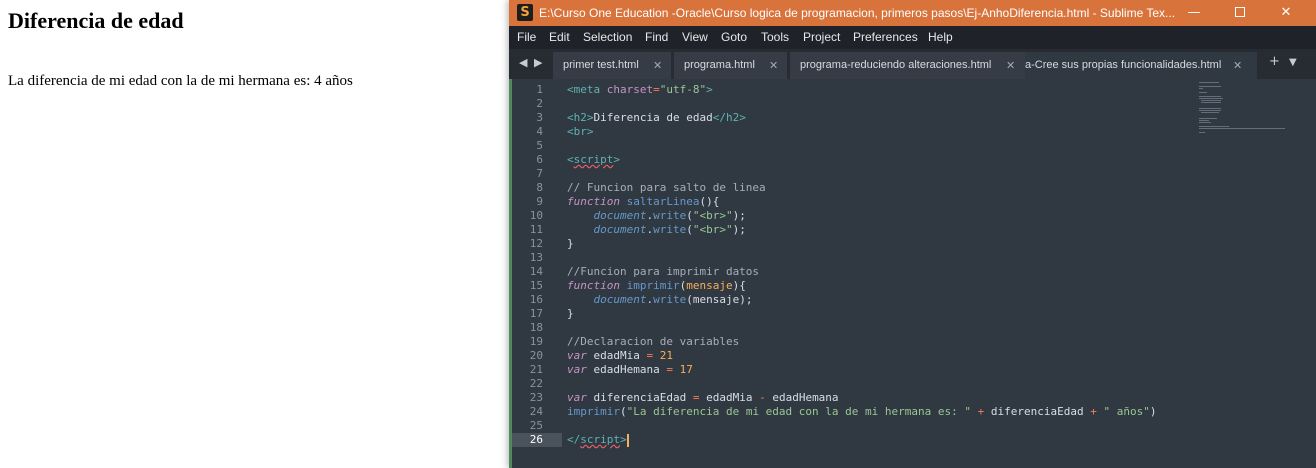 This screenshot has height=468, width=1316. I want to click on new-tab-icon: +, so click(1274, 61).